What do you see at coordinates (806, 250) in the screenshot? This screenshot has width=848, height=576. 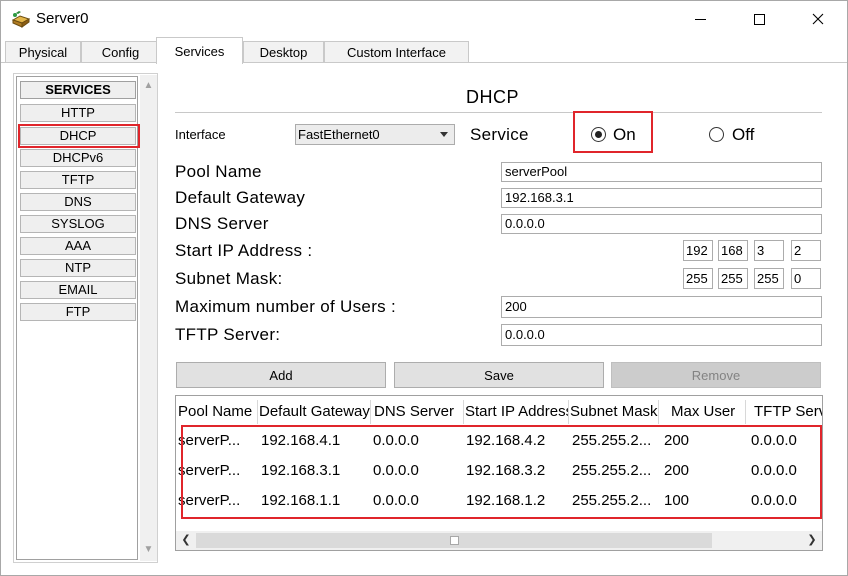 I see `start-ip-octet-4: 2` at bounding box center [806, 250].